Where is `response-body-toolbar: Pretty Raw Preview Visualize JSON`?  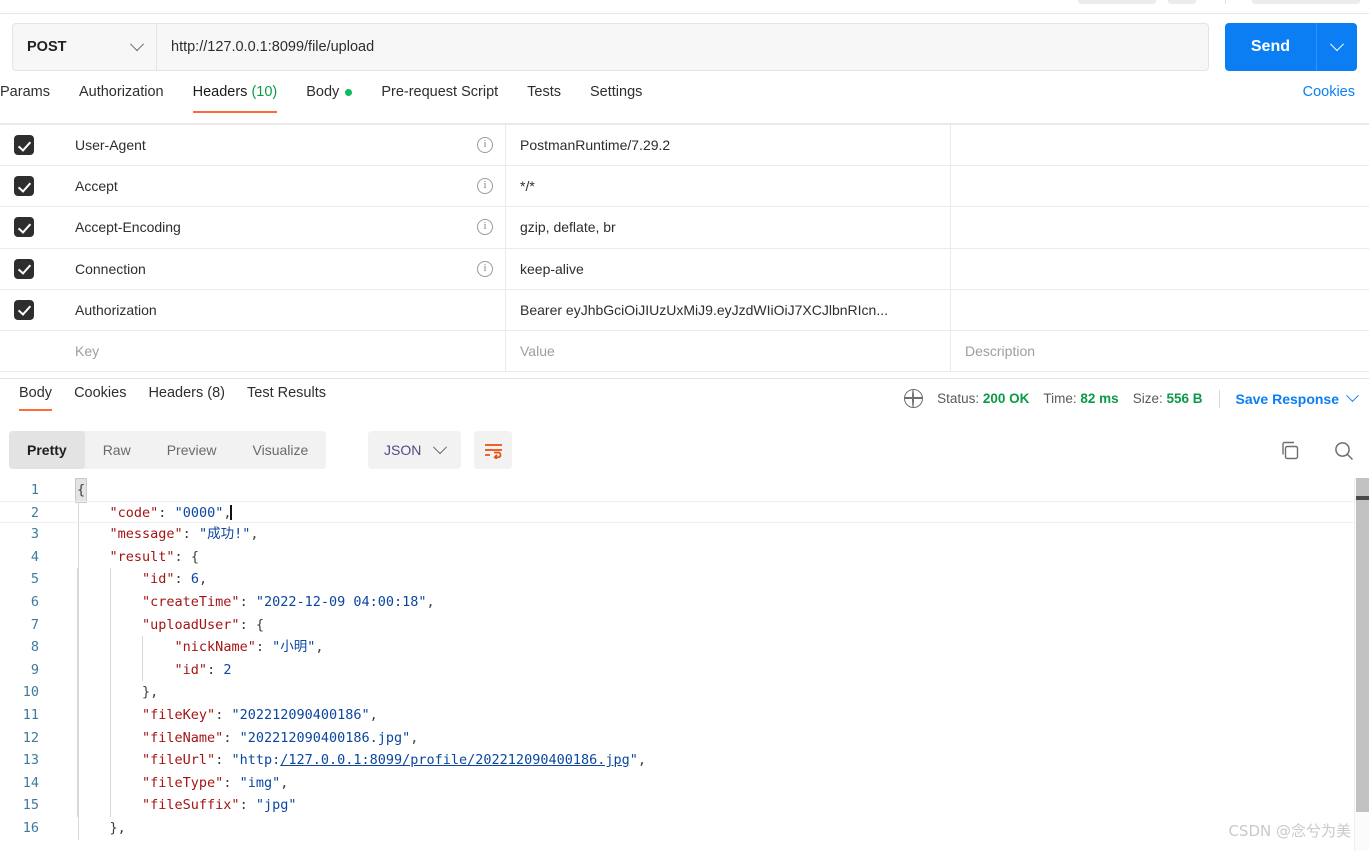
response-body-toolbar: Pretty Raw Preview Visualize JSON is located at coordinates (684, 451).